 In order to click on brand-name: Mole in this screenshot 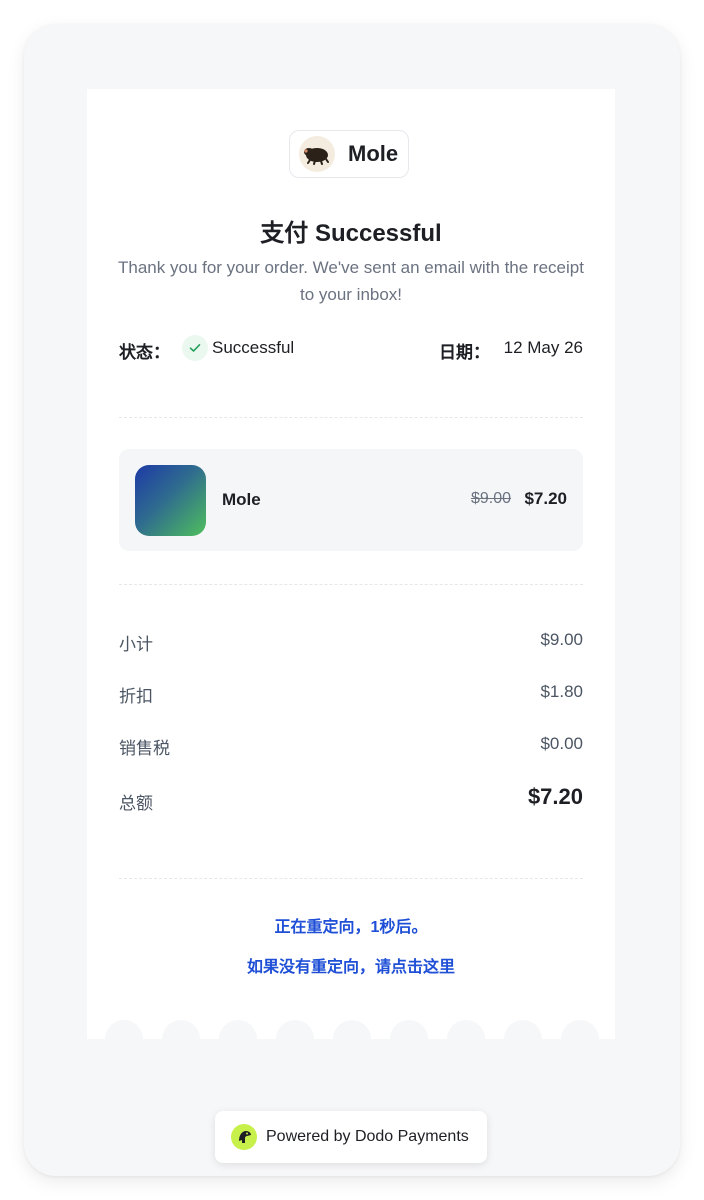, I will do `click(373, 153)`.